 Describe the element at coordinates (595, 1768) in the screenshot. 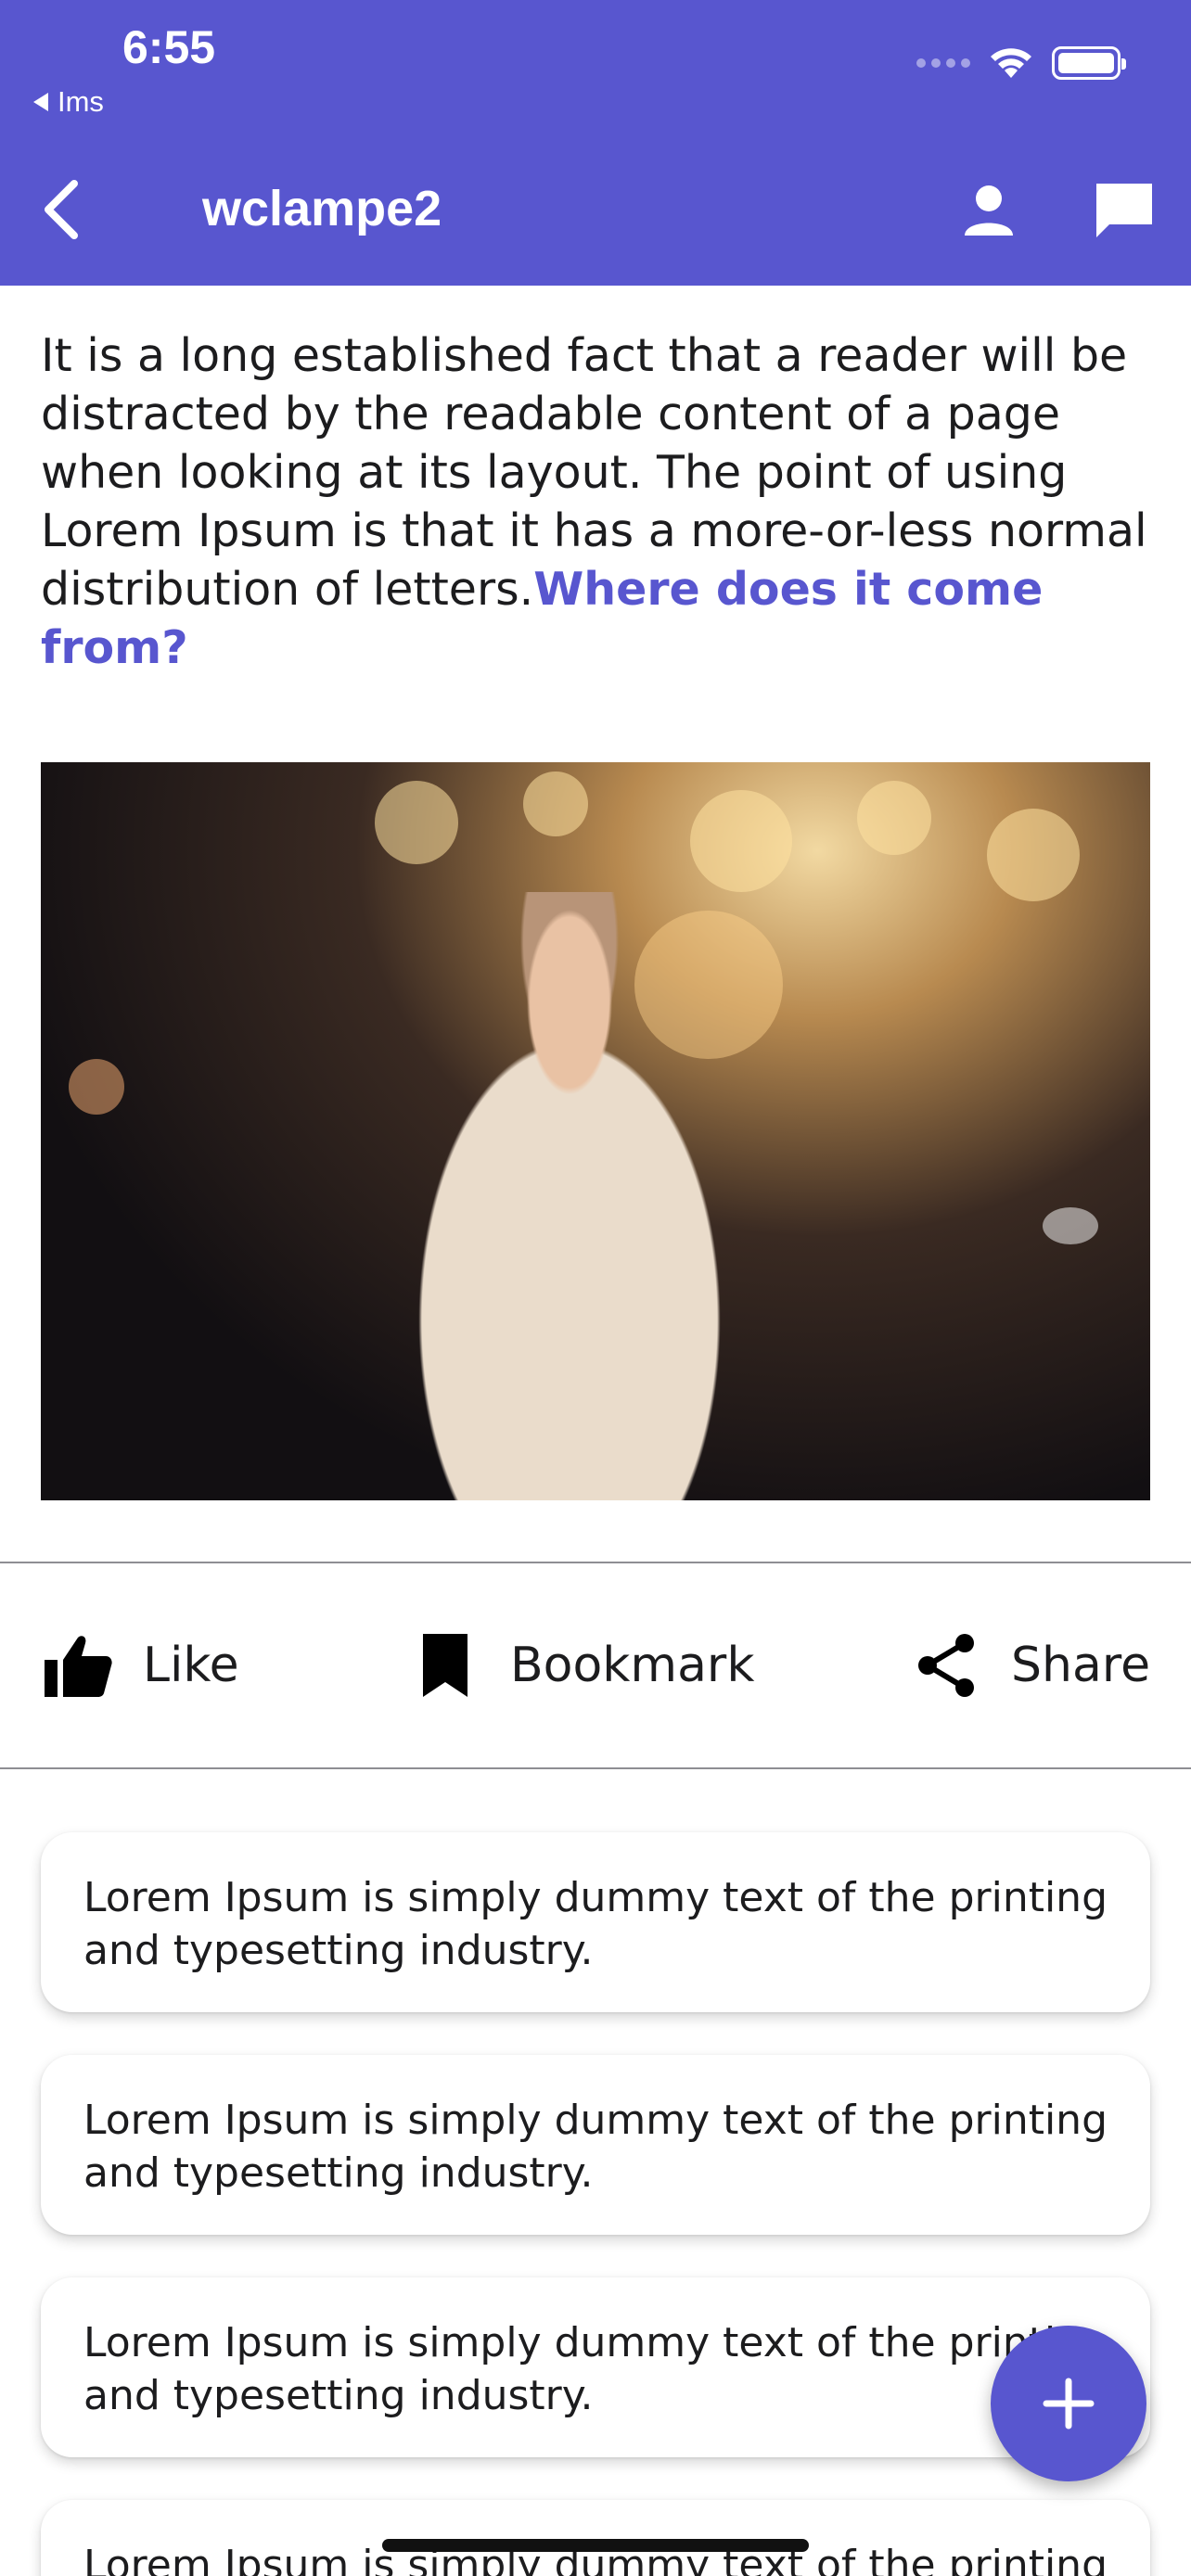

I see `divider-bottom` at that location.